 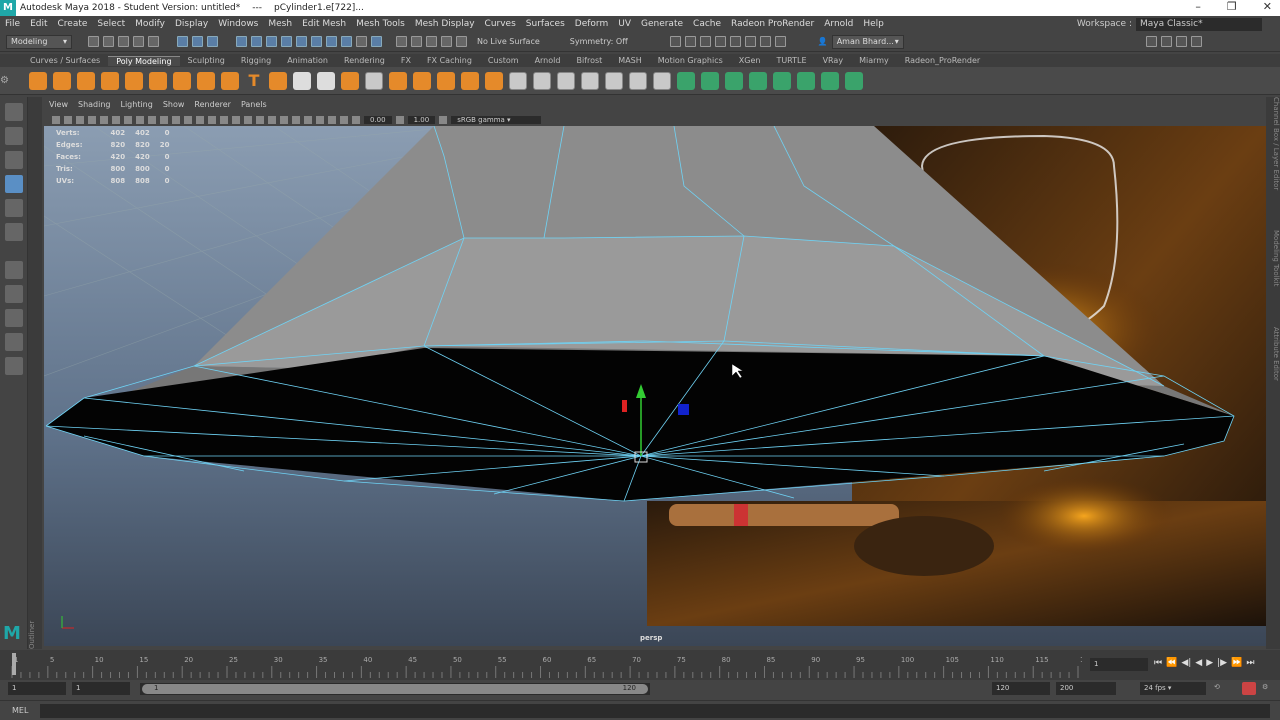 What do you see at coordinates (361, 41) in the screenshot?
I see `lock-icon` at bounding box center [361, 41].